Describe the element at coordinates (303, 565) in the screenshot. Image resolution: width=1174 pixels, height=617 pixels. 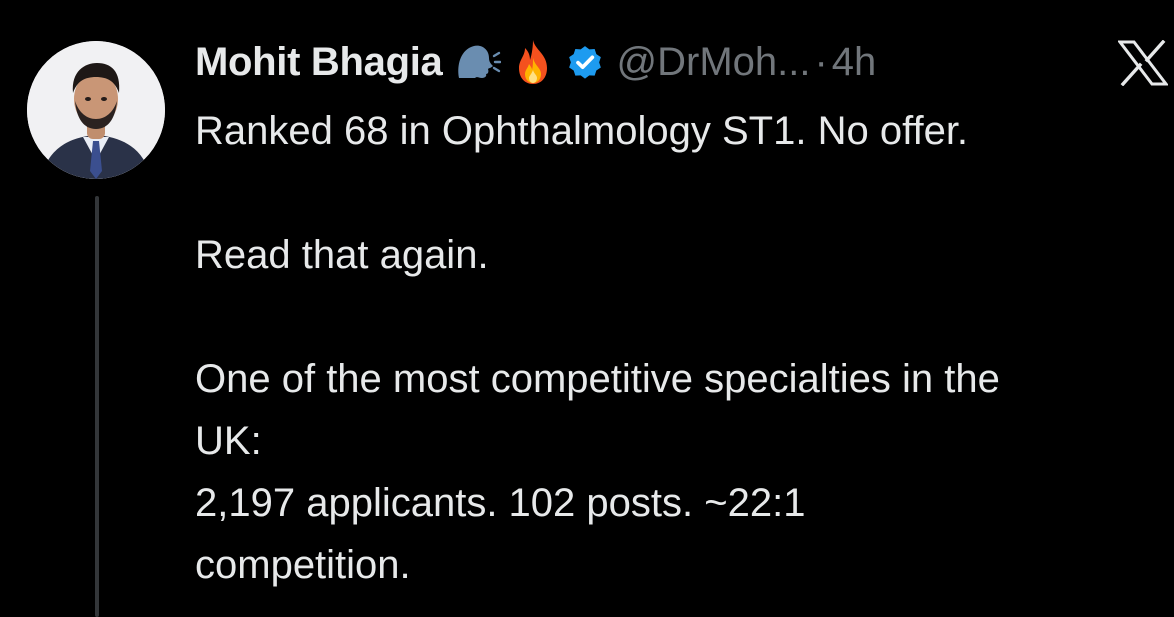
I see `tweet-text-line: competition.` at that location.